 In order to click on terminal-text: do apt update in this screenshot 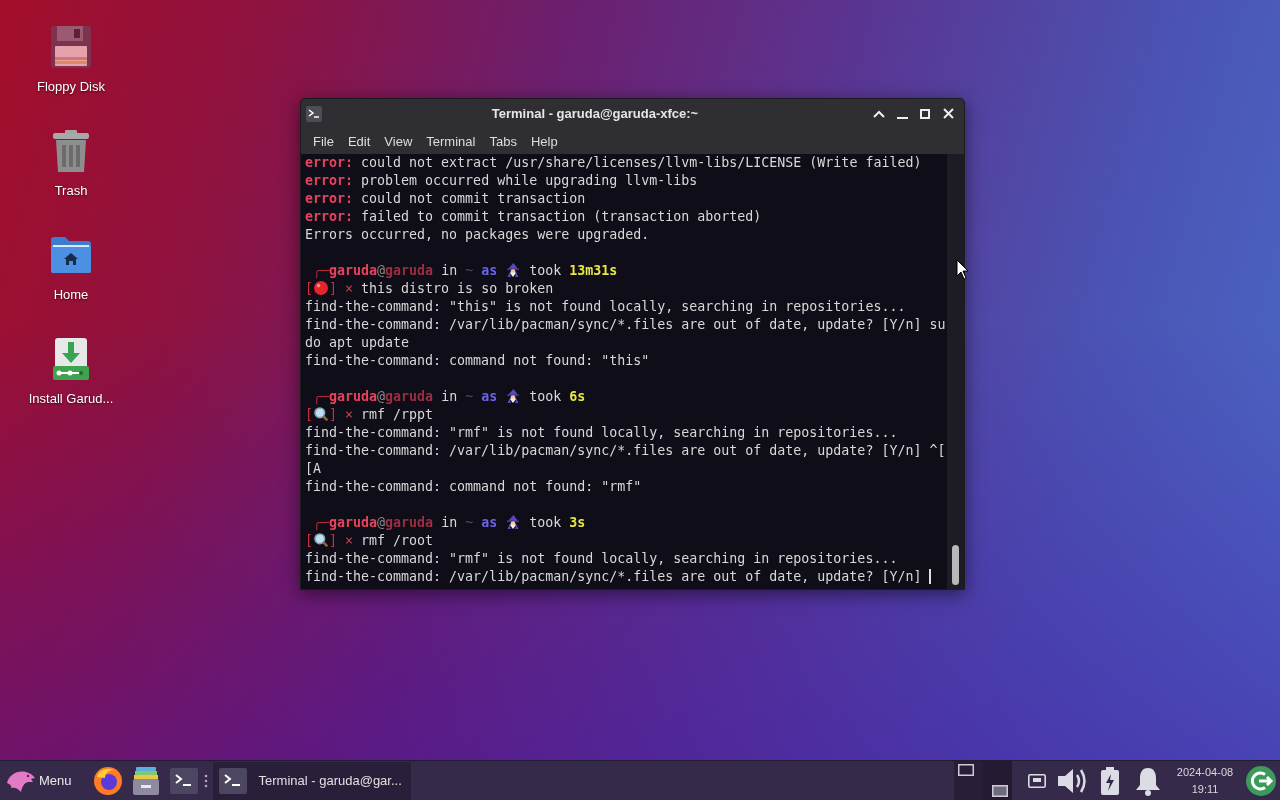, I will do `click(357, 342)`.